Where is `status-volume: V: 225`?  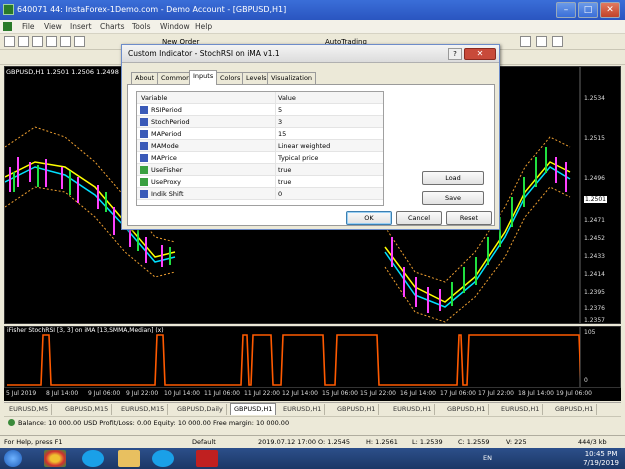 status-volume: V: 225 is located at coordinates (516, 442).